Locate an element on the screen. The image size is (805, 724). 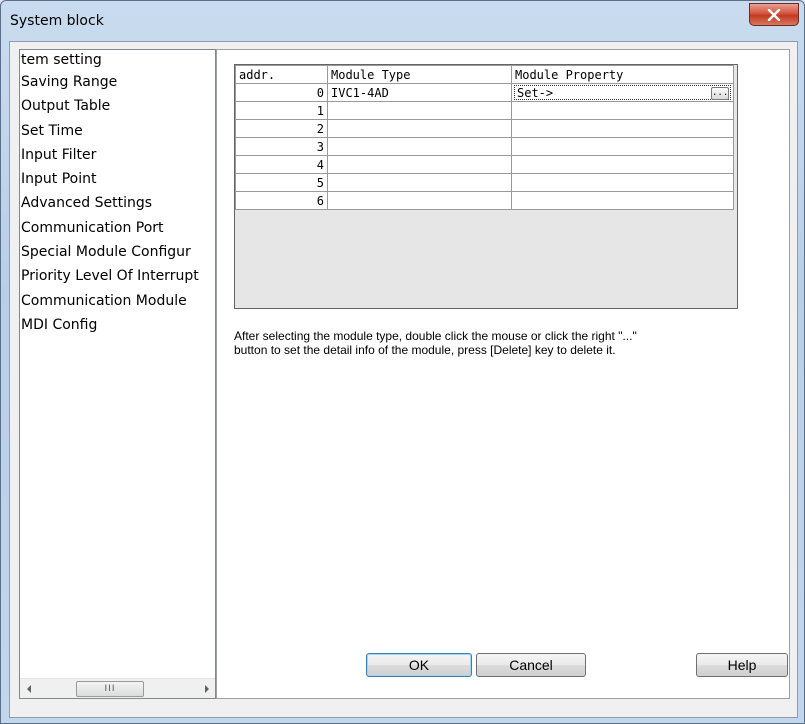
tree-item: Input Point is located at coordinates (117, 179).